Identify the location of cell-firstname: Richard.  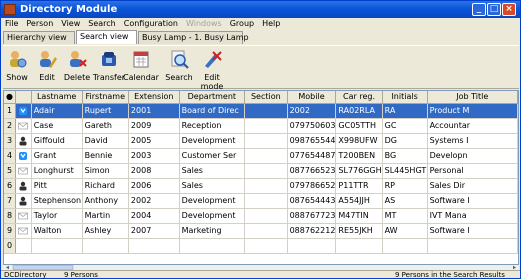
(105, 186).